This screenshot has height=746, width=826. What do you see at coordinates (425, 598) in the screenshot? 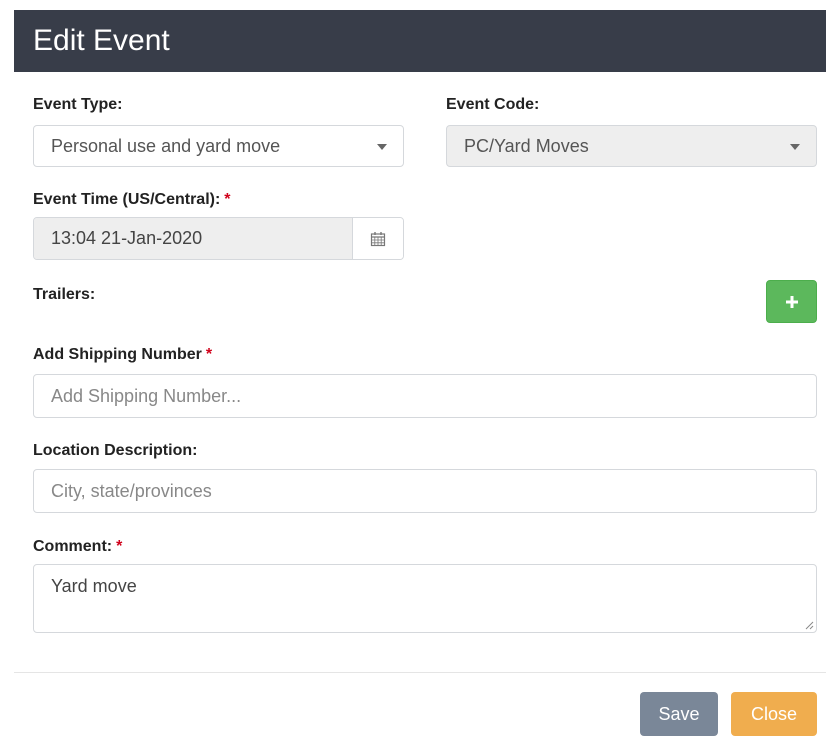
I see `comment-textarea: Yard move` at bounding box center [425, 598].